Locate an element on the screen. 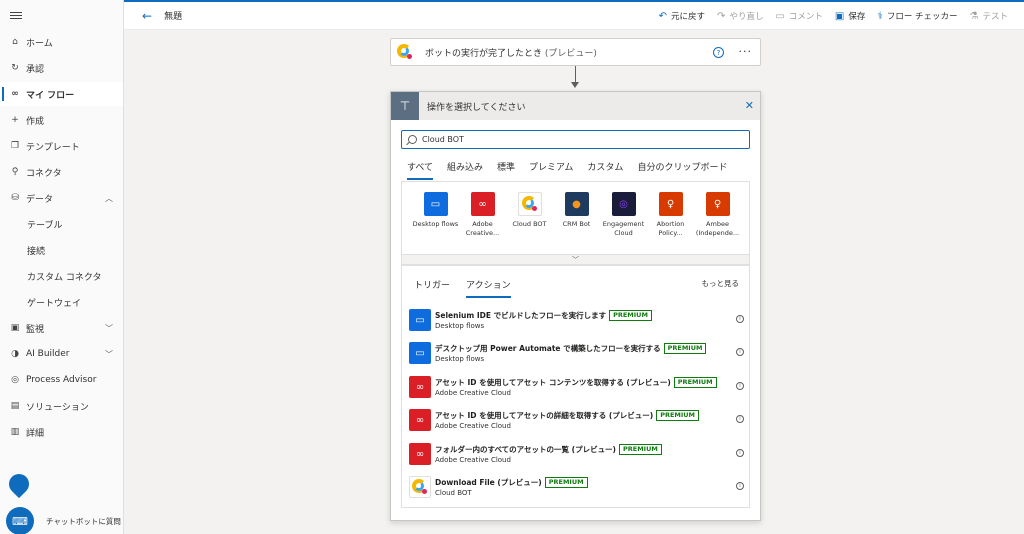 Image resolution: width=1024 pixels, height=534 pixels. sidebar-item-my-flows: ∞ マイ フロー is located at coordinates (61, 94).